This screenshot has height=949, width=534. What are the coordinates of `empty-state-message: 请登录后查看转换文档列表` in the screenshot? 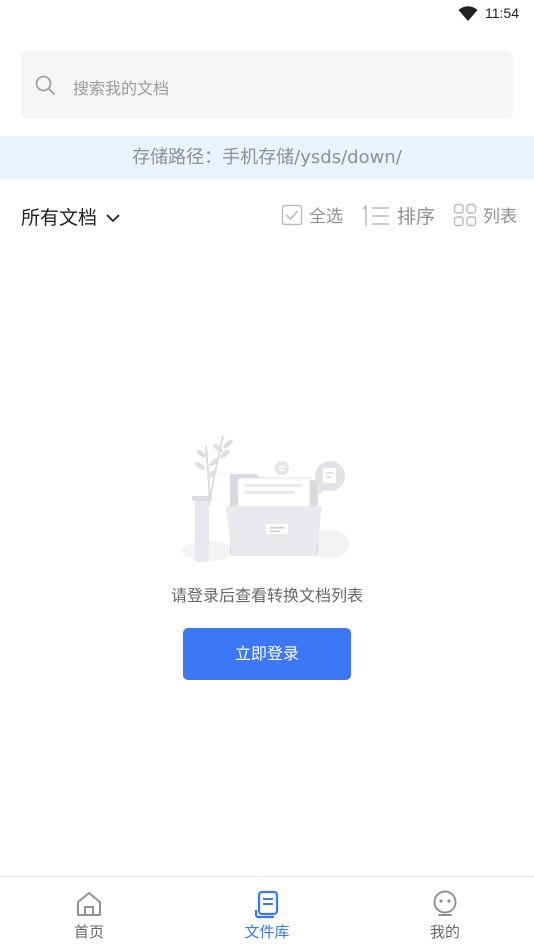 It's located at (266, 595).